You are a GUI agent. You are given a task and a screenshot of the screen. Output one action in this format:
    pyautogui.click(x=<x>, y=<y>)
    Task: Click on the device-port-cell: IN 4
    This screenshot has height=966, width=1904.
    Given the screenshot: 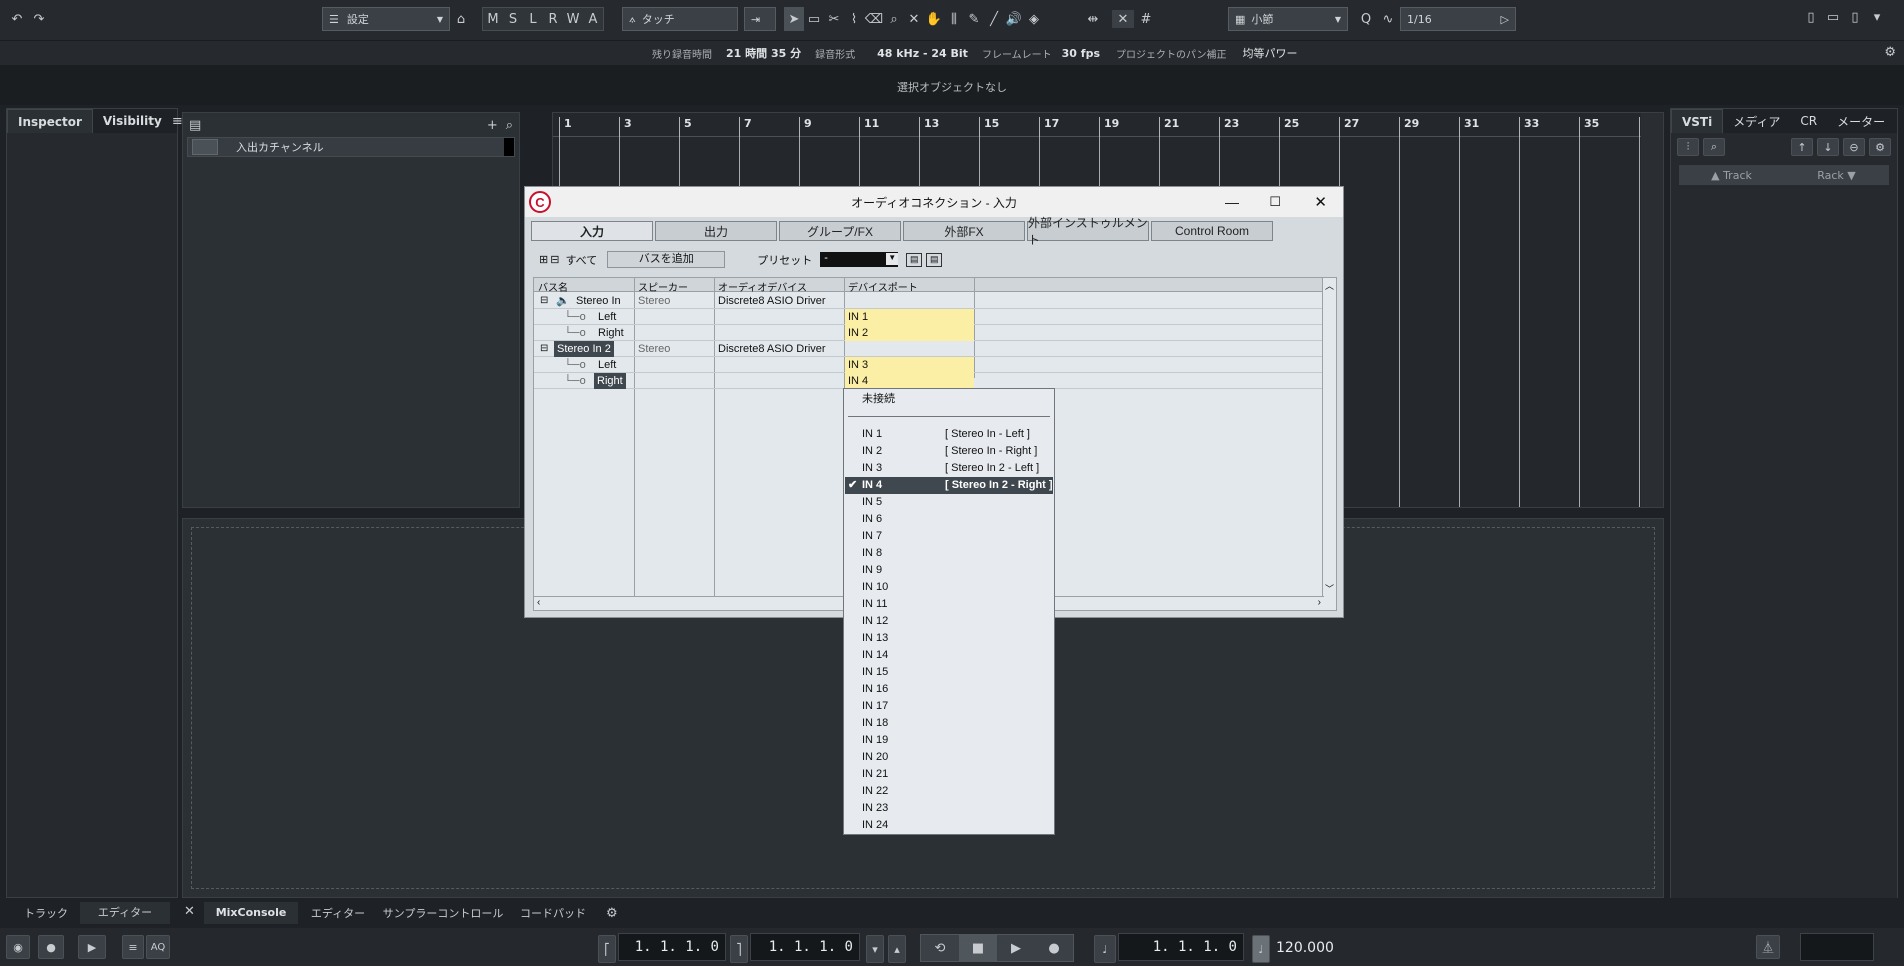 What is the action you would take?
    pyautogui.click(x=909, y=381)
    